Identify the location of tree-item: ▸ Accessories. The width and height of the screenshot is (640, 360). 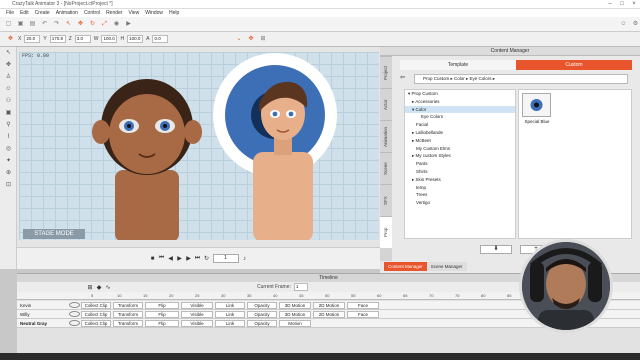
(460, 102).